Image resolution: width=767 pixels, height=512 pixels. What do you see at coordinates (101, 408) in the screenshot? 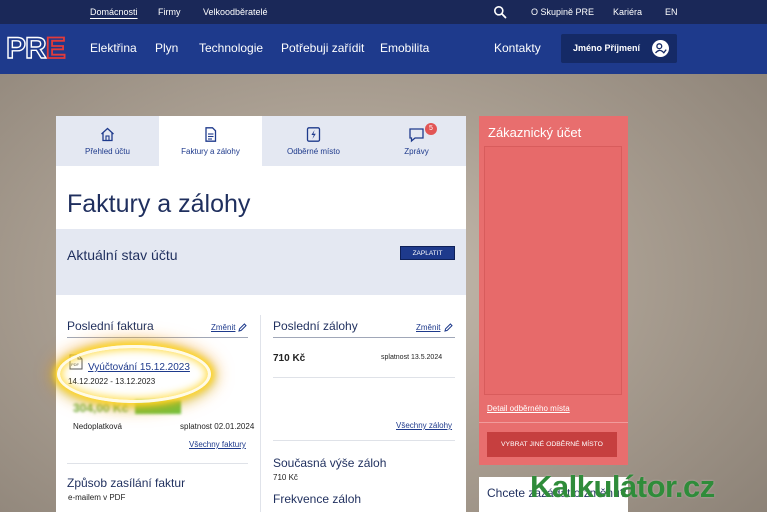
I see `invoice-amount: 304,00 Kč` at bounding box center [101, 408].